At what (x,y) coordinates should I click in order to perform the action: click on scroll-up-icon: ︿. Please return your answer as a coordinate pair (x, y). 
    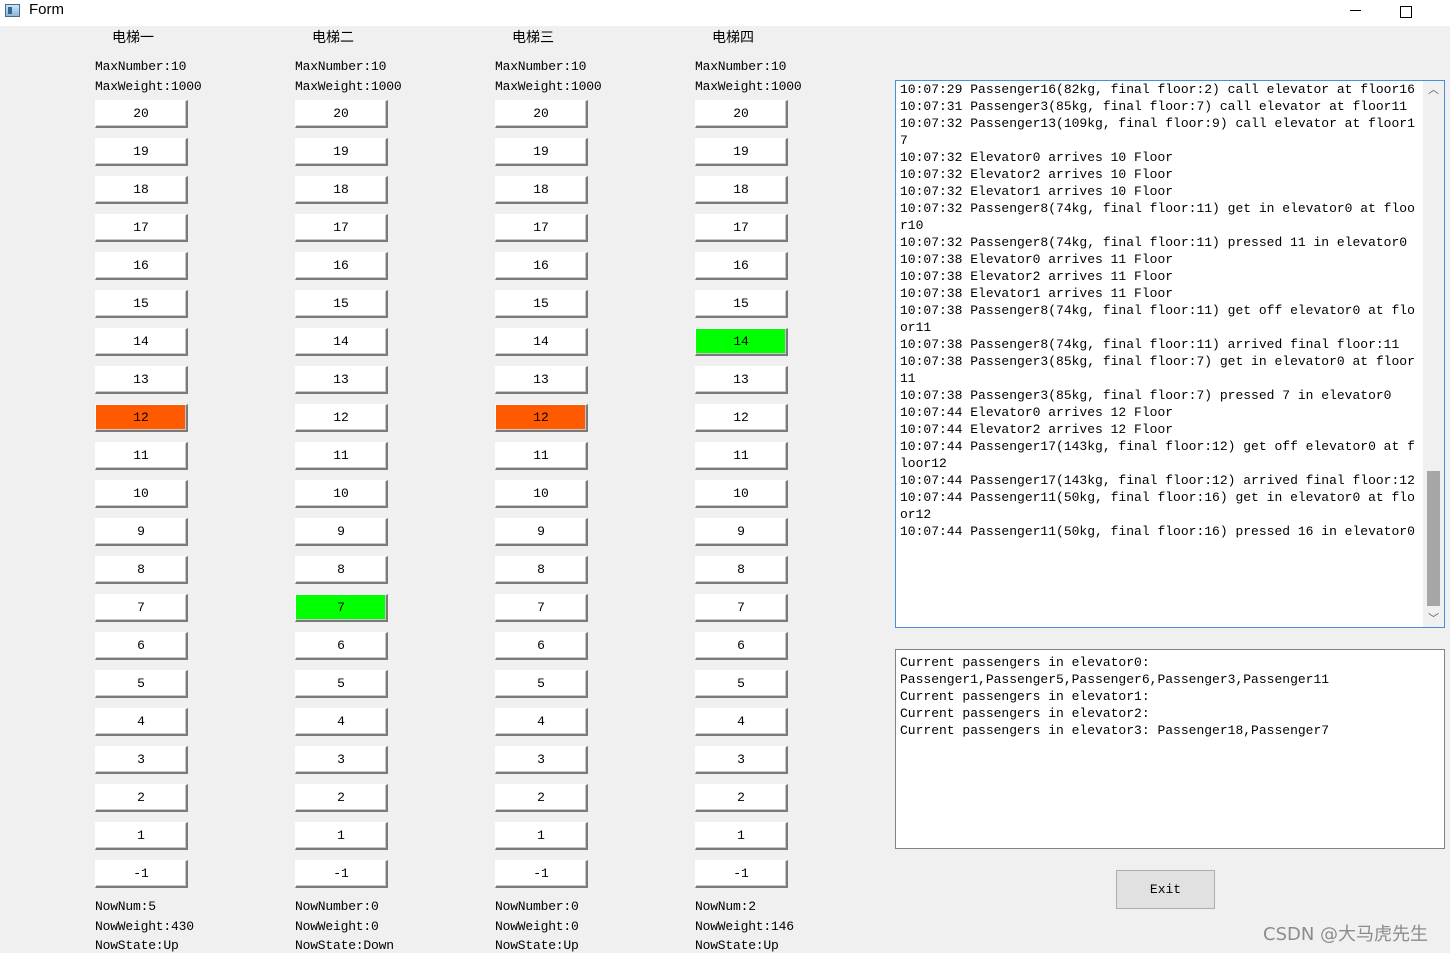
    Looking at the image, I should click on (1433, 89).